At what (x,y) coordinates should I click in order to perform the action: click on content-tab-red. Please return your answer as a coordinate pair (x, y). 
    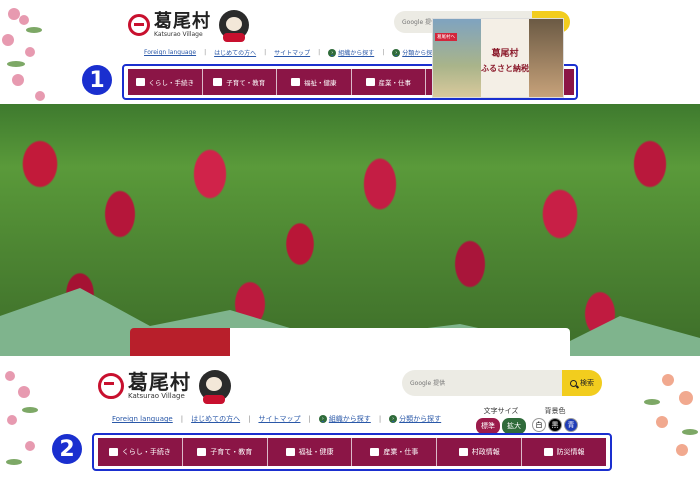
    Looking at the image, I should click on (180, 342).